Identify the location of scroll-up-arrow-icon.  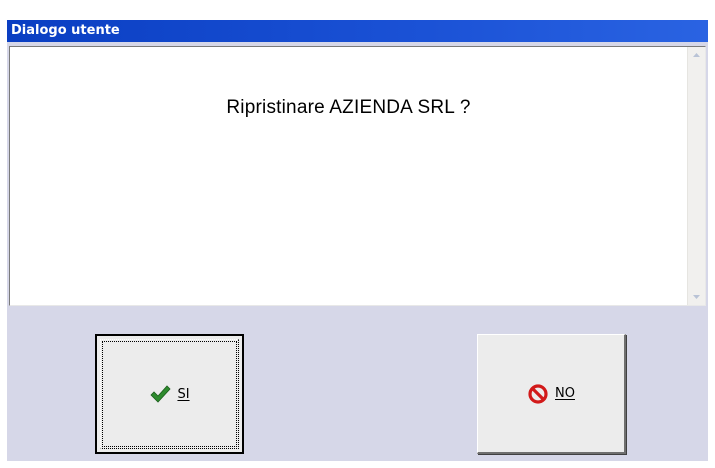
(696, 55).